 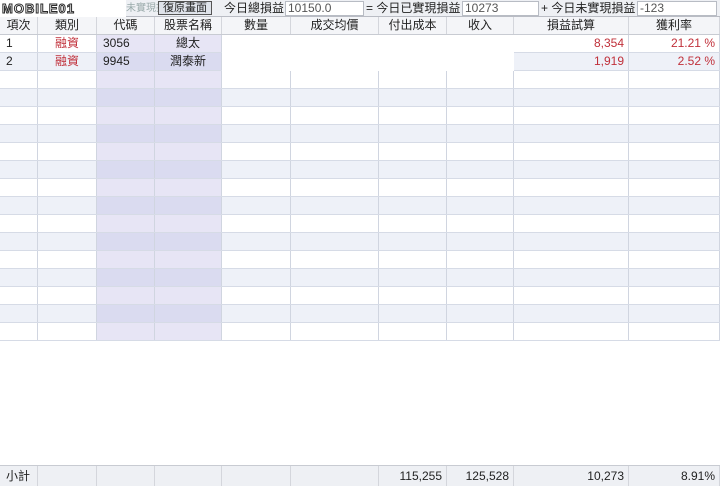 I want to click on cell-type: 融資, so click(x=67, y=43).